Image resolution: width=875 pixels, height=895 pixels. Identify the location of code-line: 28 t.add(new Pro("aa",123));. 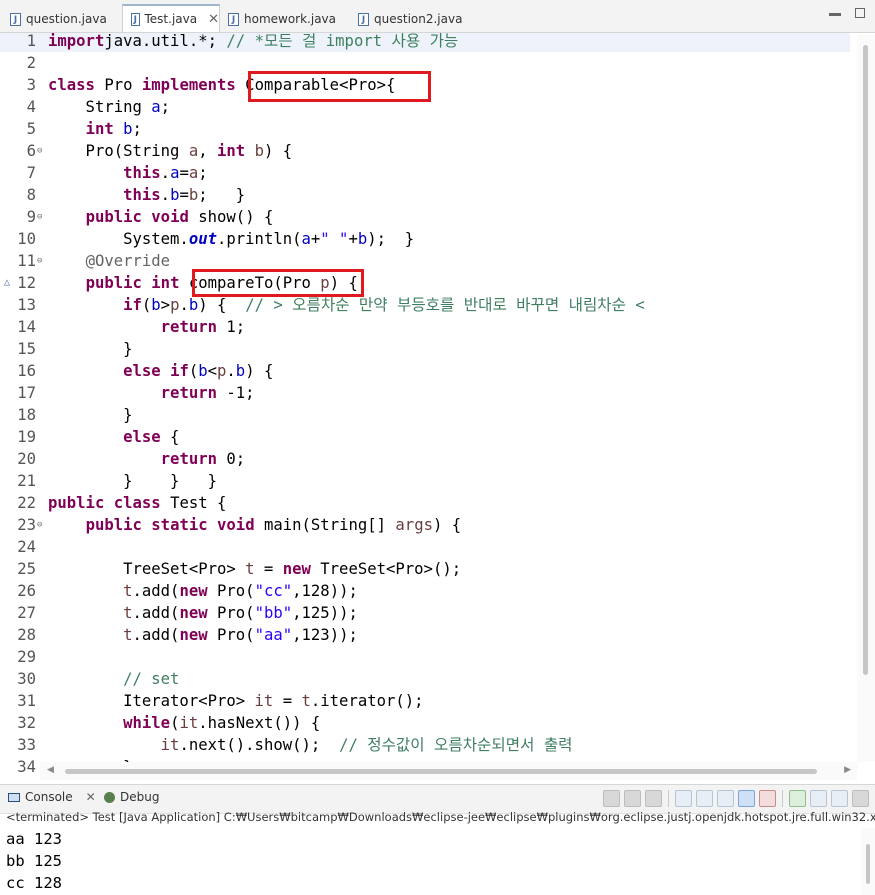
(425, 635).